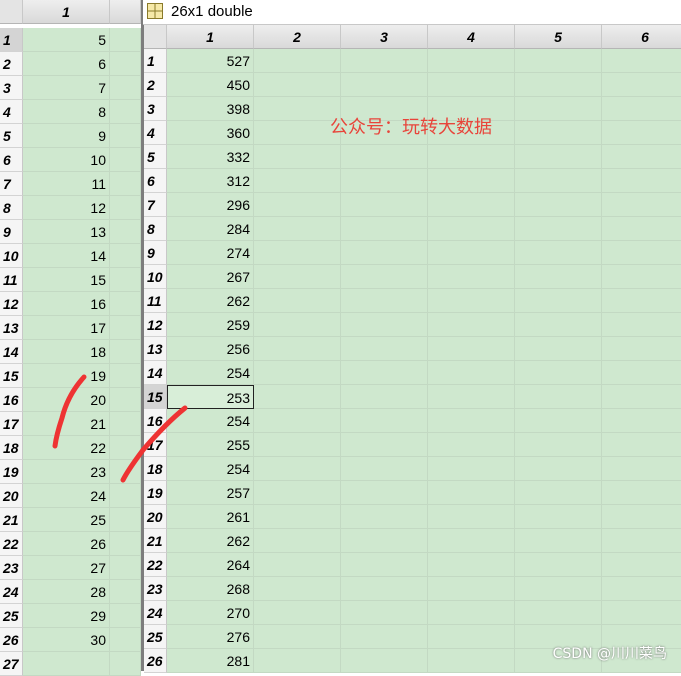  Describe the element at coordinates (210, 277) in the screenshot. I see `right-cell: 267` at that location.